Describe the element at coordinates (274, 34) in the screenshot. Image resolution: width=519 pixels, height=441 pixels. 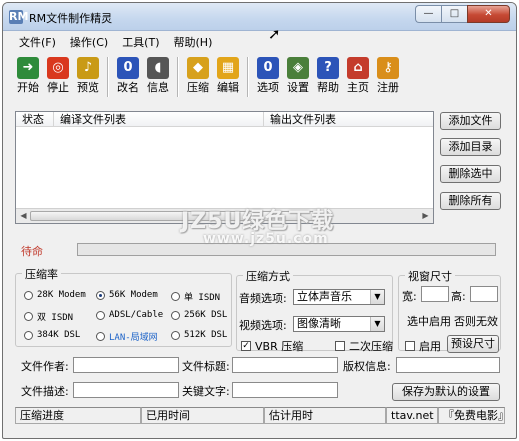
I see `mouse-cursor-icon: ➚` at that location.